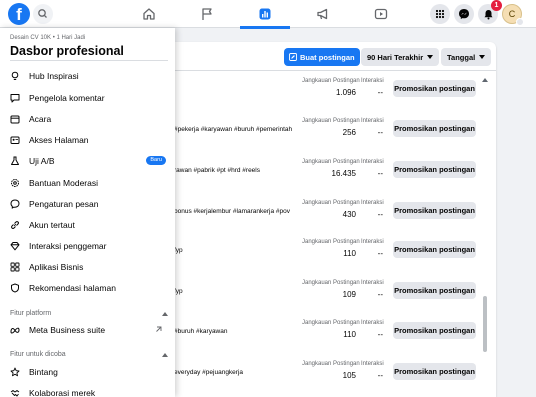 The width and height of the screenshot is (536, 397). I want to click on home-icon, so click(149, 14).